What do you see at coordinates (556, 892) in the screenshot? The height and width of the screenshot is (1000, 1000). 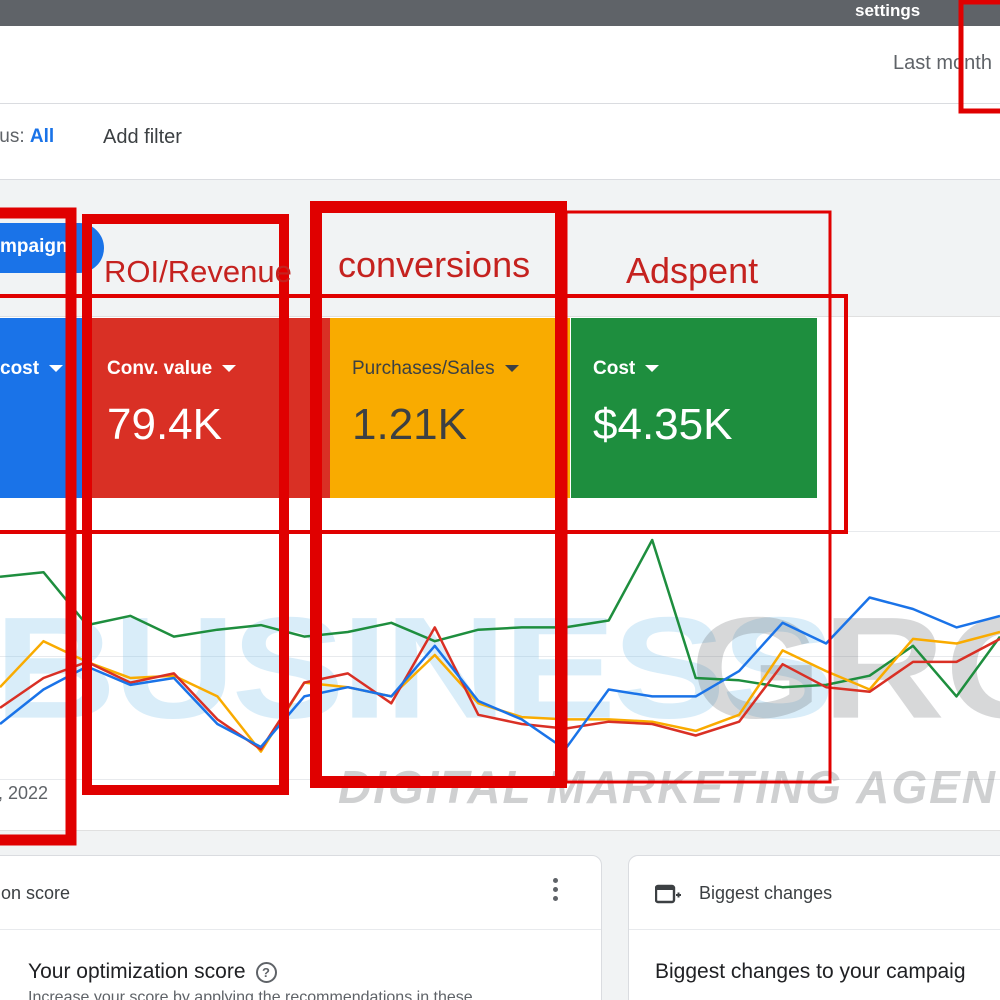 I see `more-vert-icon` at bounding box center [556, 892].